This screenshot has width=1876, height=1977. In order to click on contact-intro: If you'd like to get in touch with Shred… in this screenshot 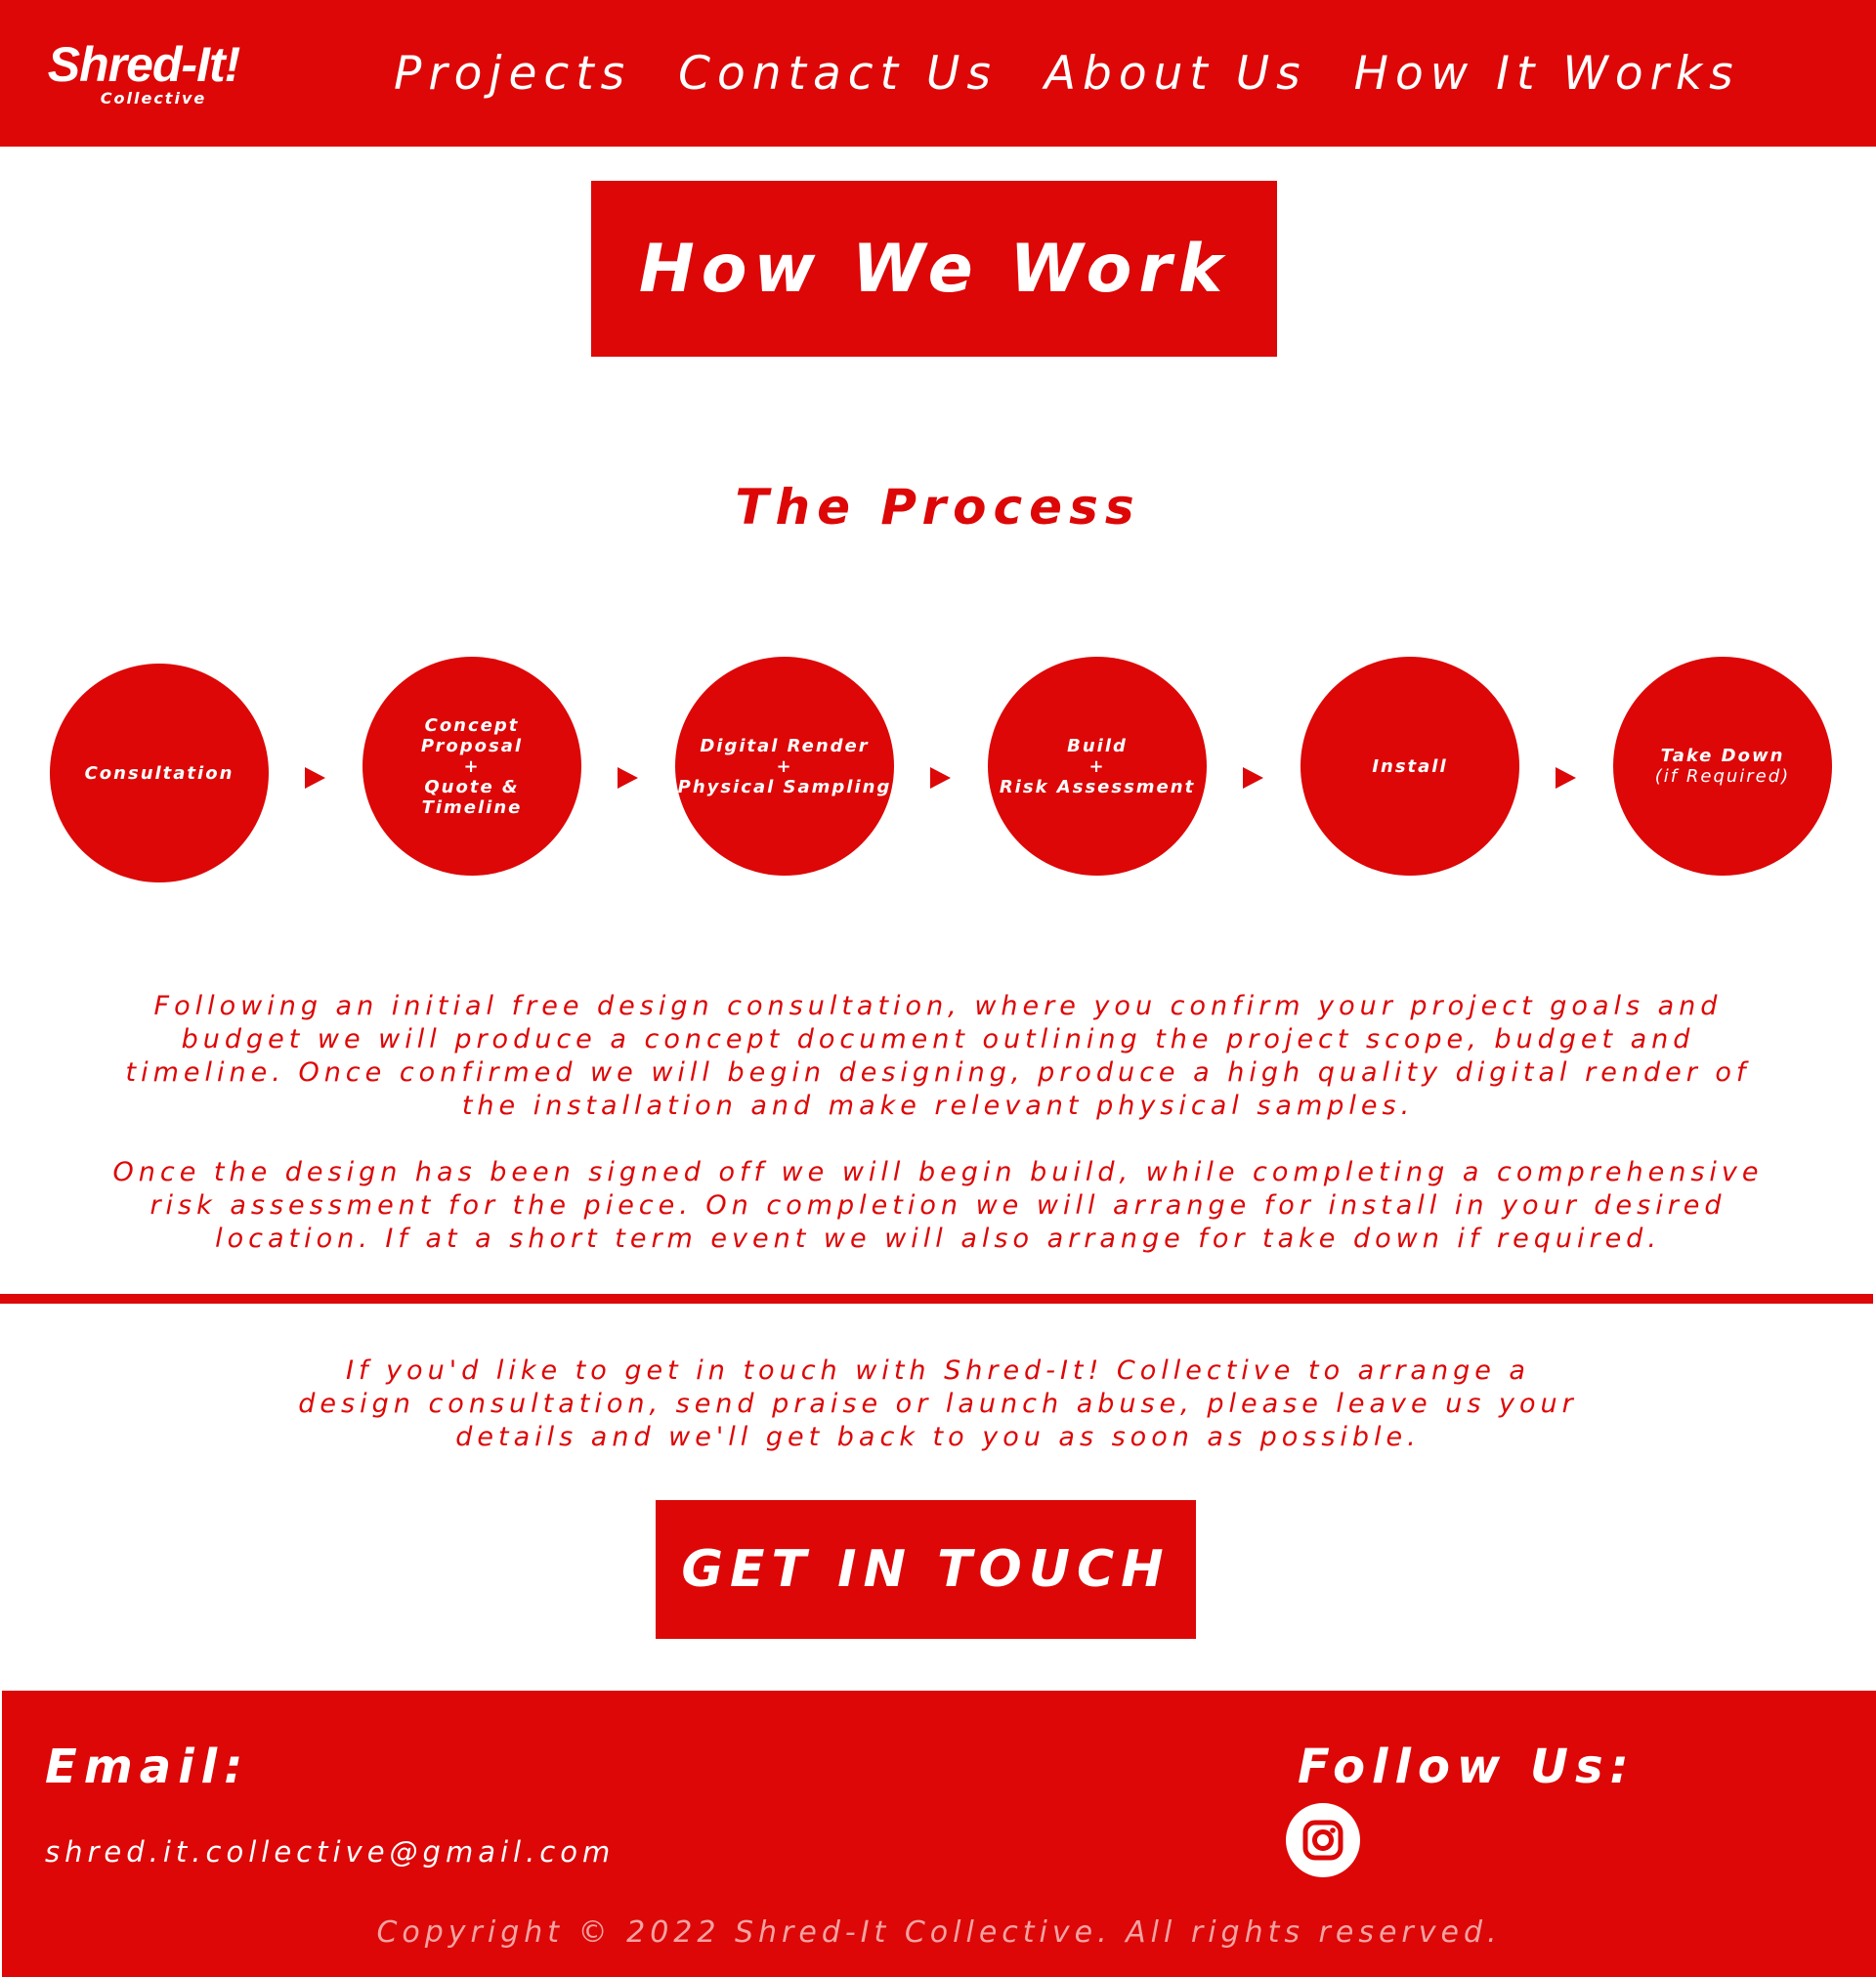, I will do `click(938, 1403)`.